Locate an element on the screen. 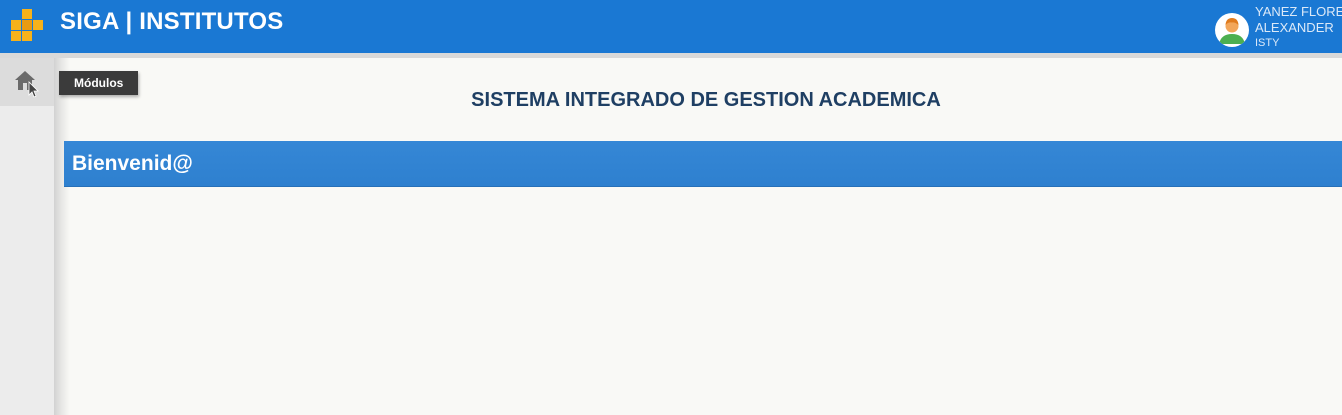  app-title: SIGA | INSTITUTOS is located at coordinates (171, 22).